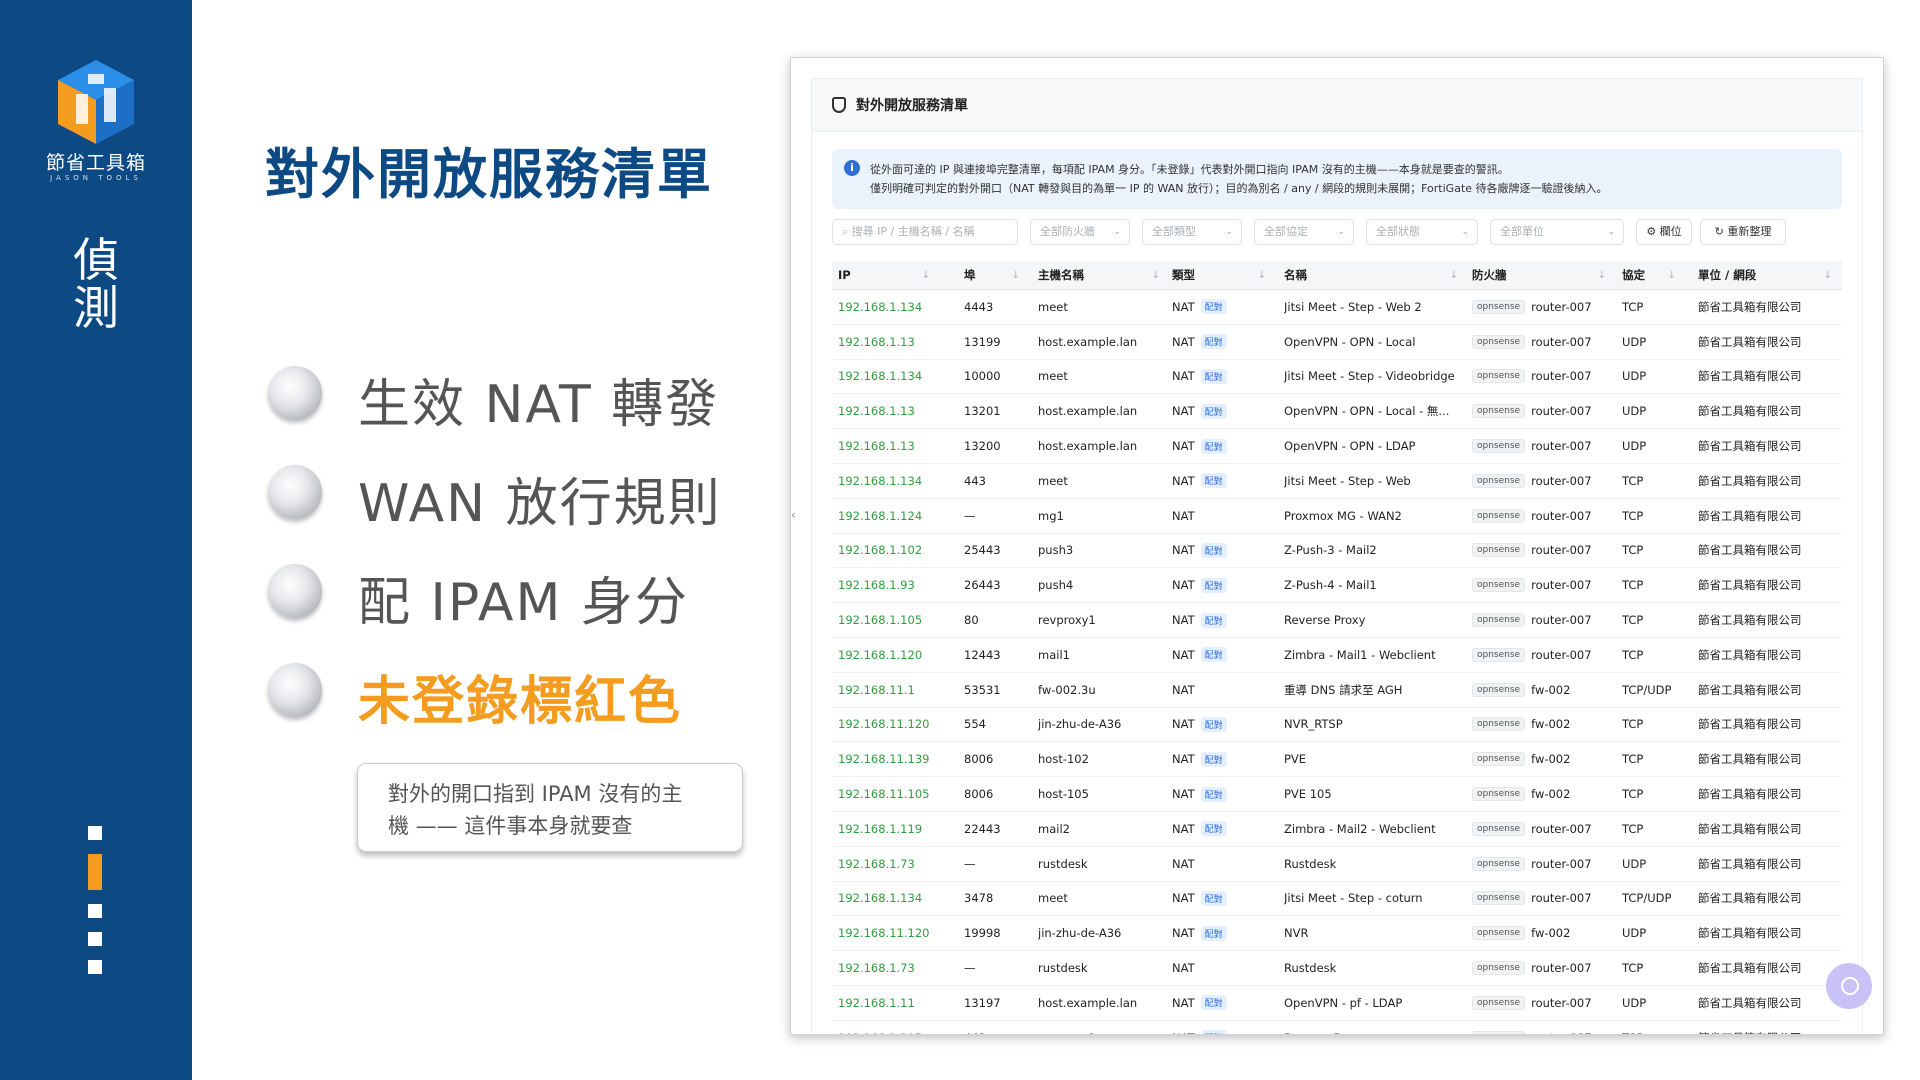  Describe the element at coordinates (1374, 275) in the screenshot. I see `column-header-name: 名稱` at that location.